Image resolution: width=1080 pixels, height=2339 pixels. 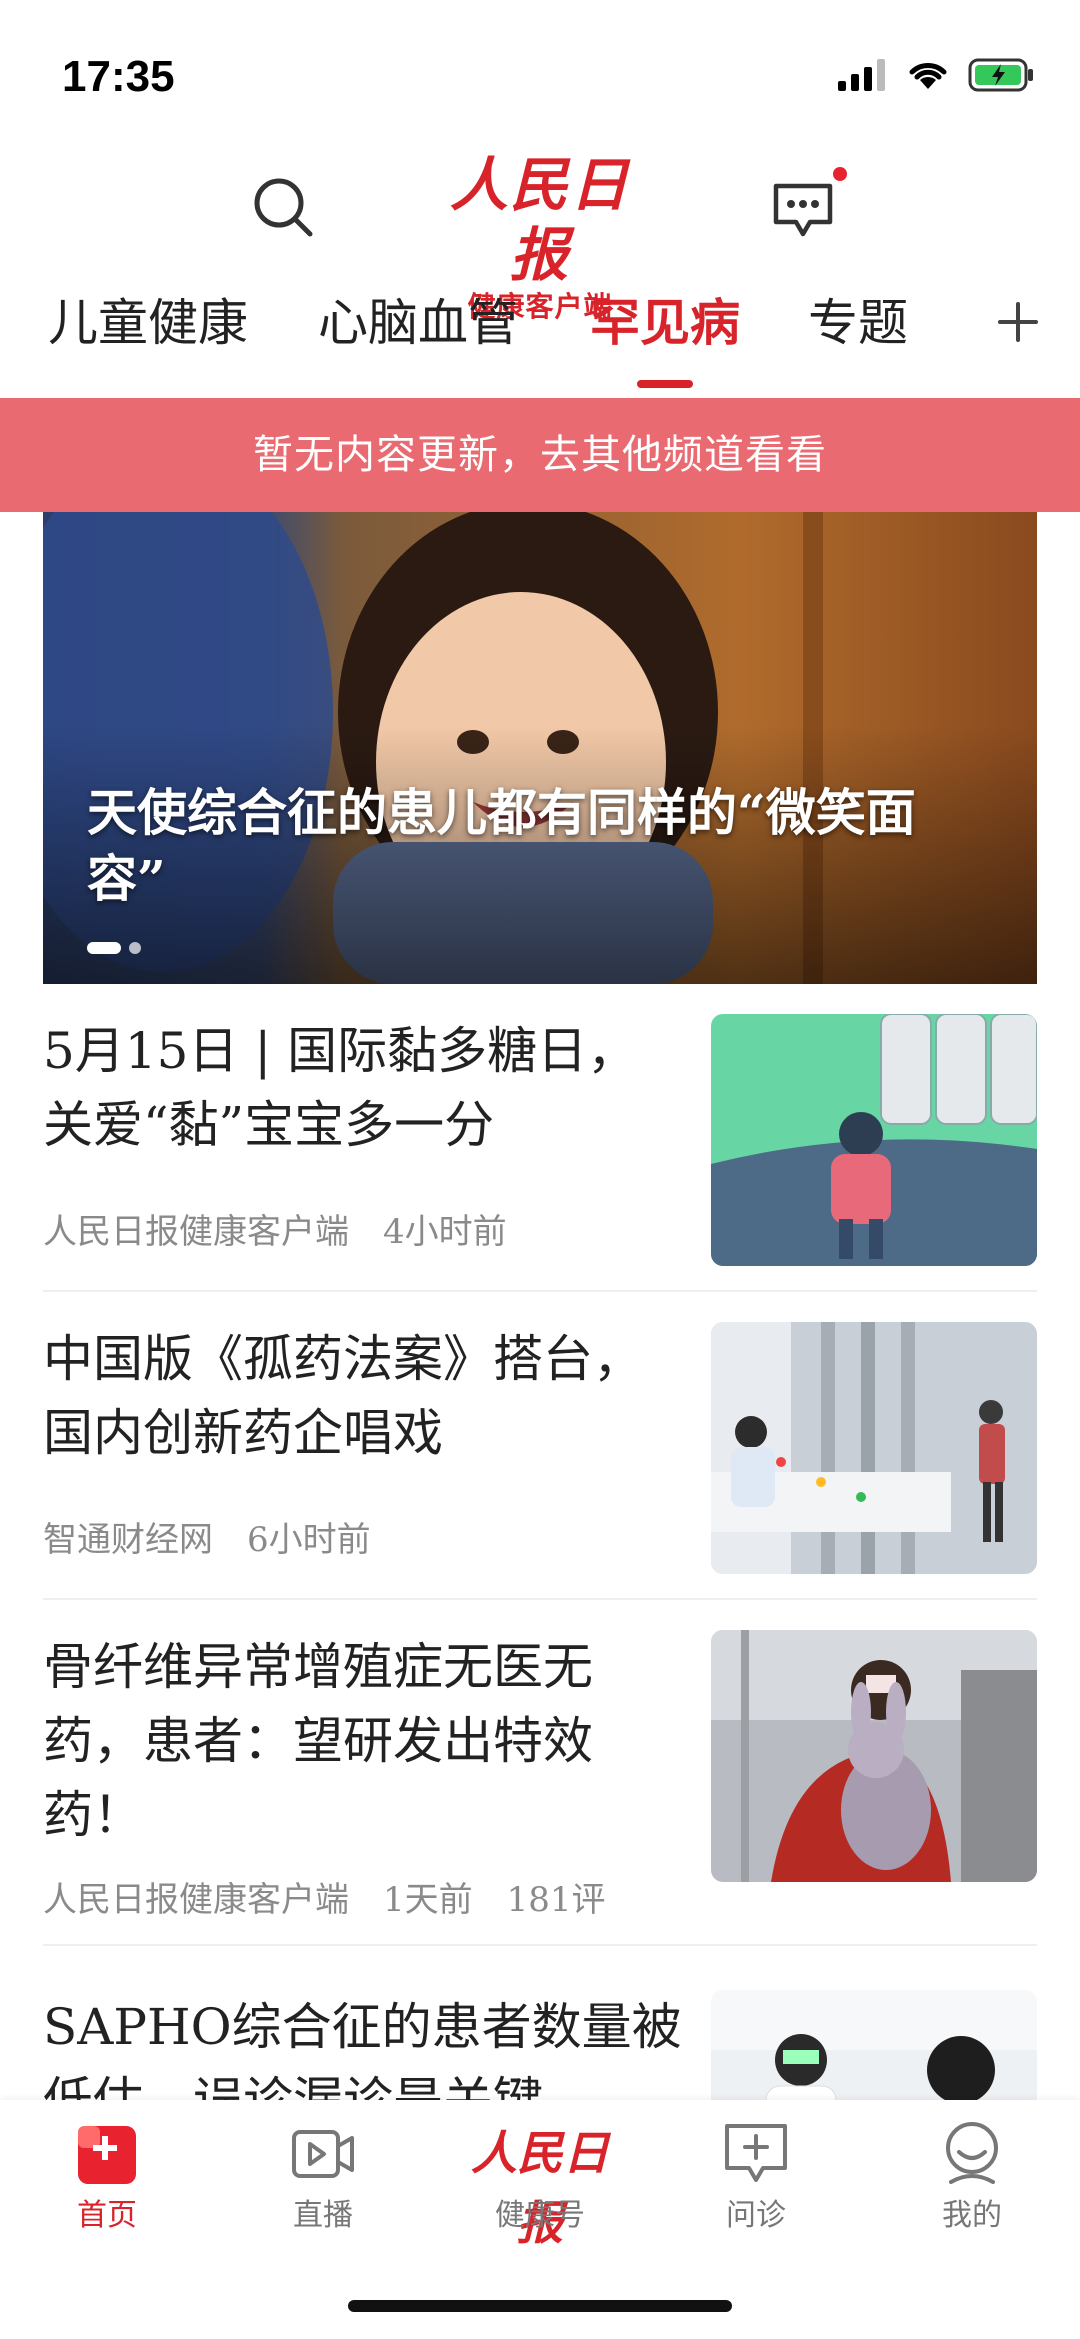 I want to click on wifi-icon, so click(x=928, y=76).